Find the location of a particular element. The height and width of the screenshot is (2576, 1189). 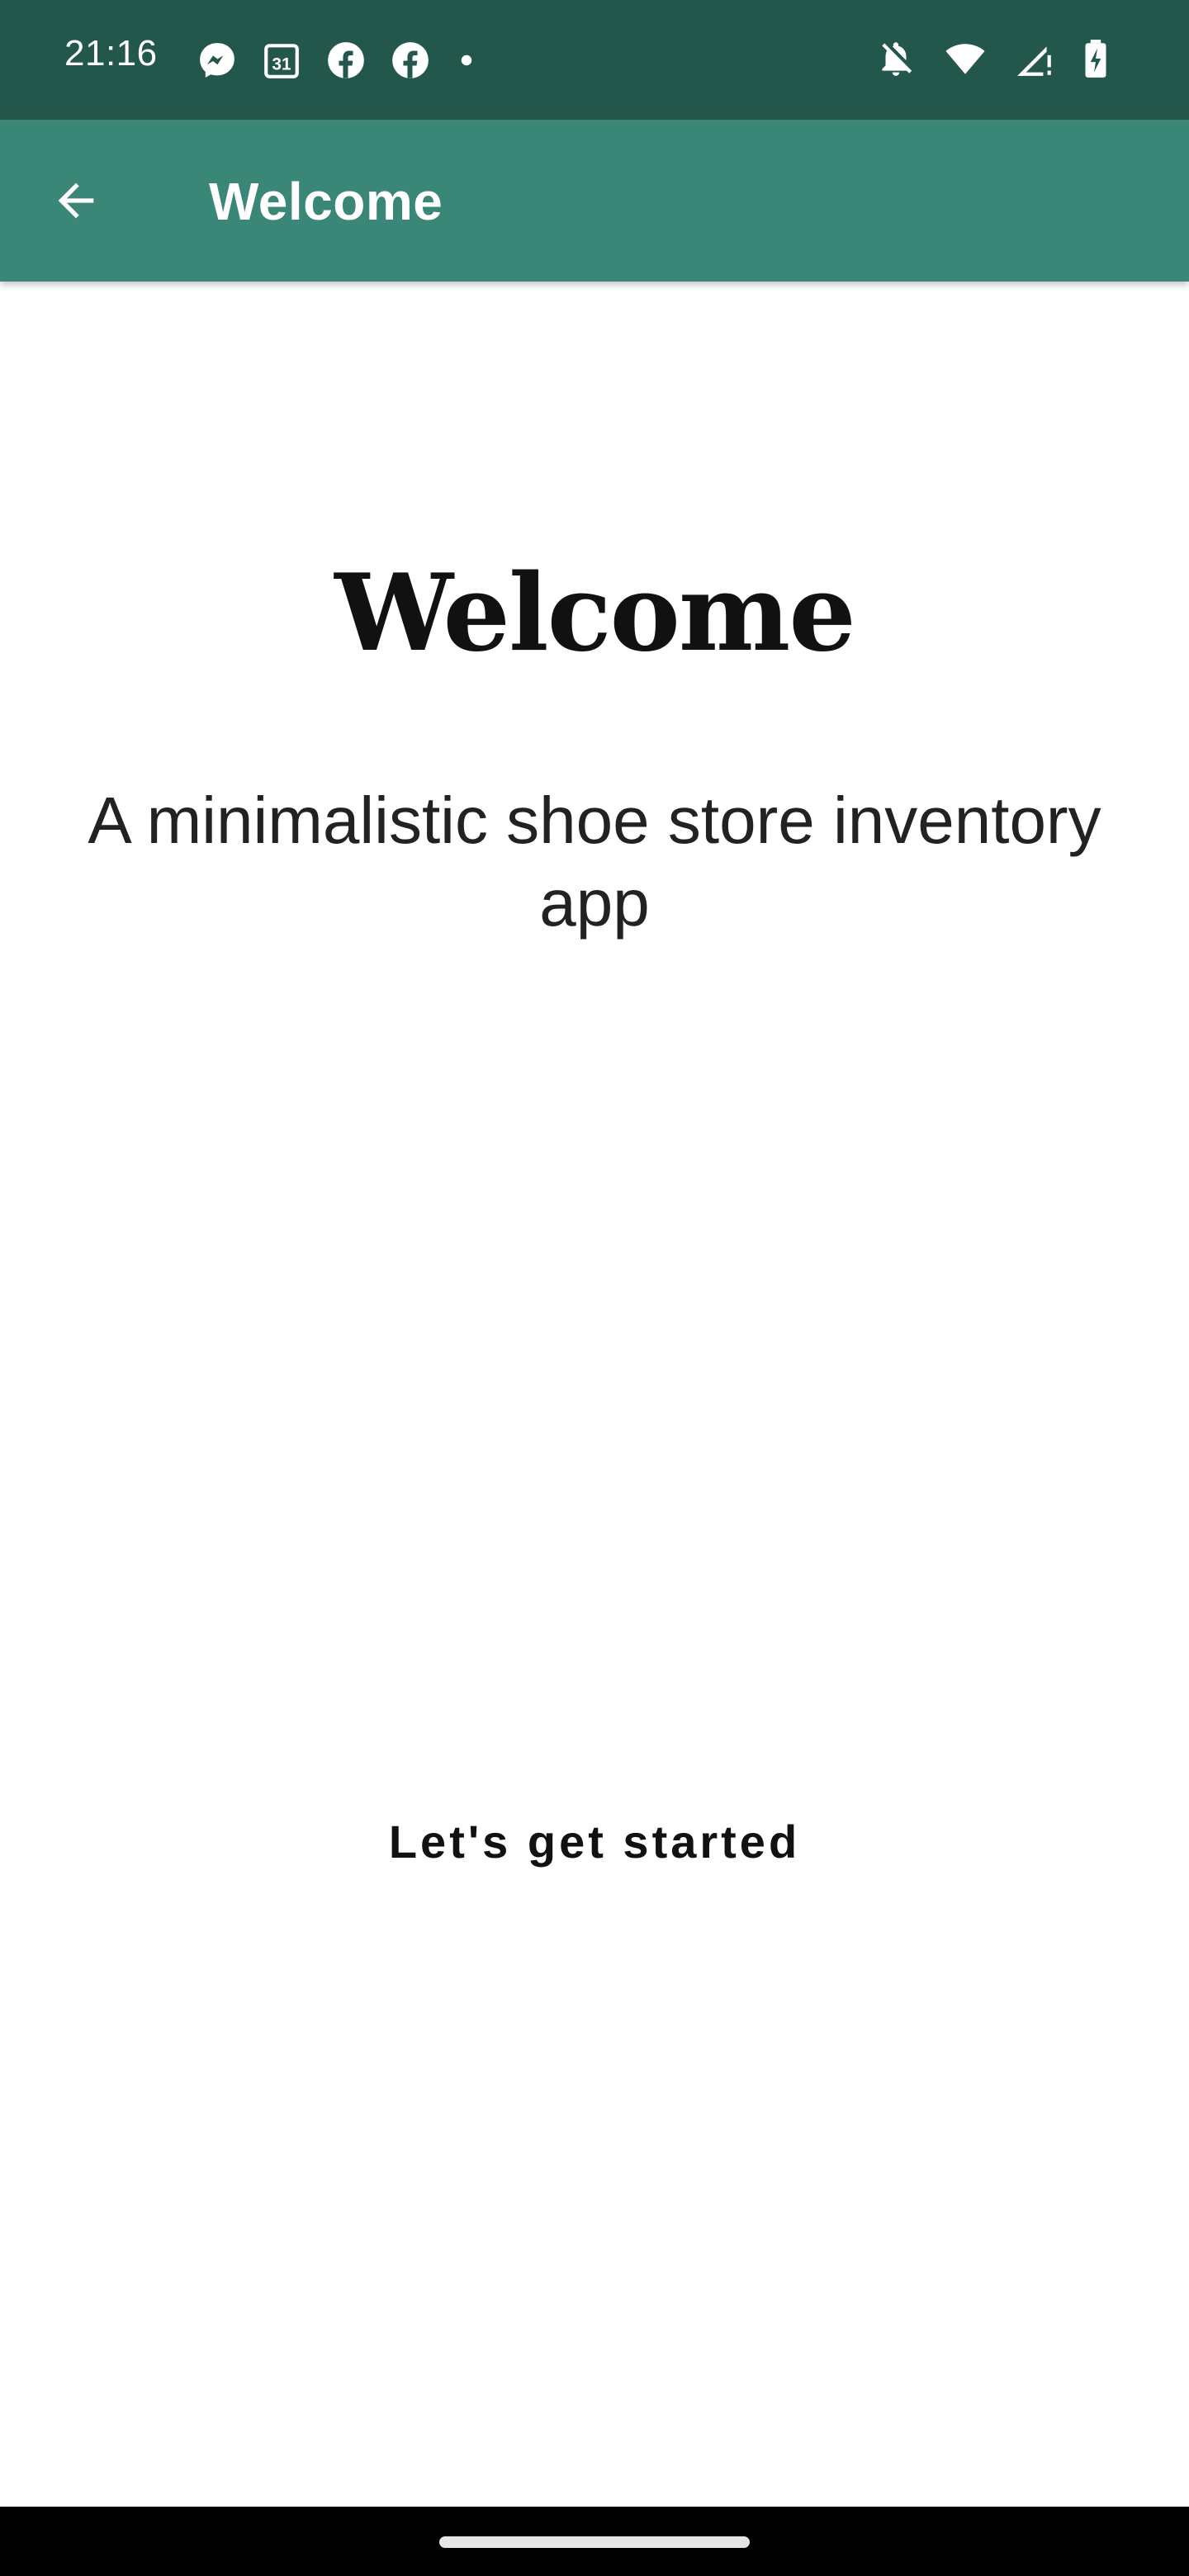

calendar-icon: 31 is located at coordinates (281, 61).